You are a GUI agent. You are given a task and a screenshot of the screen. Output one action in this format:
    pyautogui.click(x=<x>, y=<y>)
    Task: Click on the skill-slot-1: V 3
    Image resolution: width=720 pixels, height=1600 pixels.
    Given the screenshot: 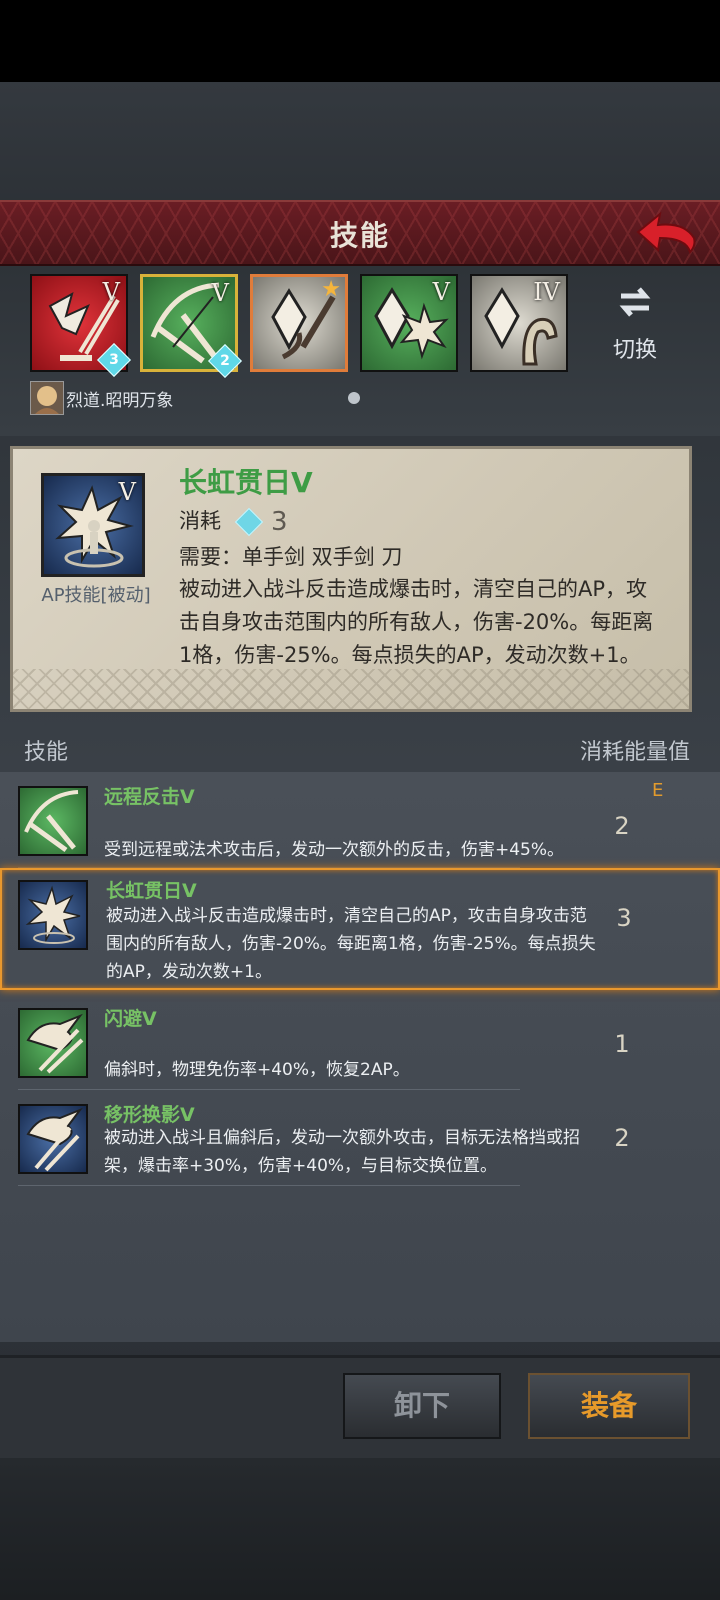 What is the action you would take?
    pyautogui.click(x=80, y=325)
    